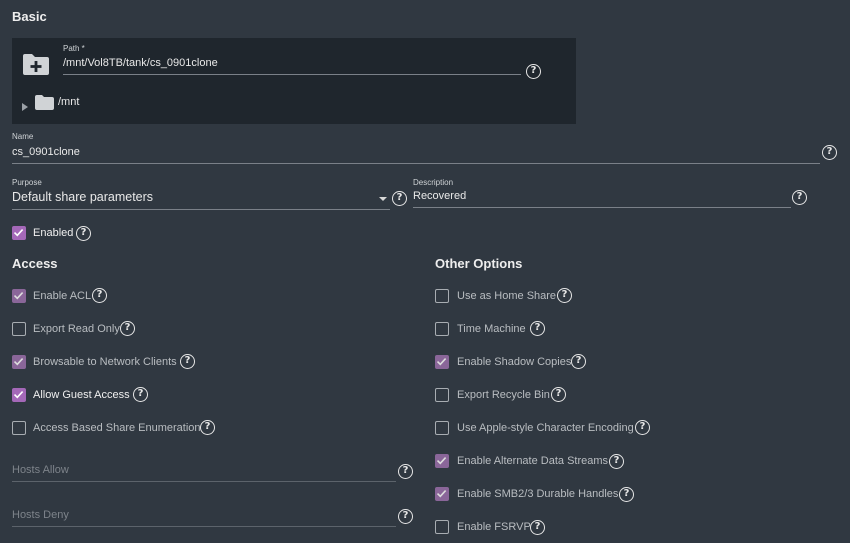 The image size is (850, 543). I want to click on name-label: Name, so click(23, 136).